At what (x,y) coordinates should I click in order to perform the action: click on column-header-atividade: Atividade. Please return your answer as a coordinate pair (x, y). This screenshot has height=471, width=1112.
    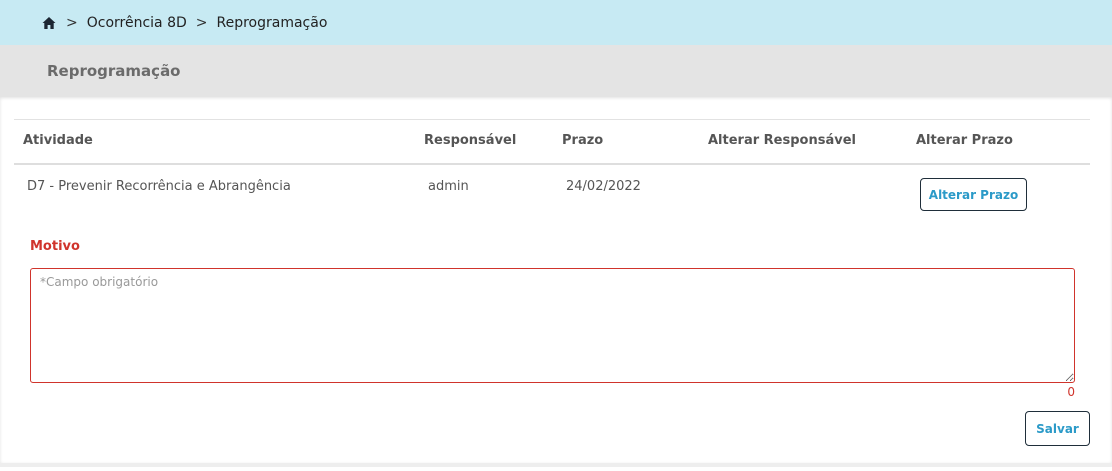
    Looking at the image, I should click on (58, 140).